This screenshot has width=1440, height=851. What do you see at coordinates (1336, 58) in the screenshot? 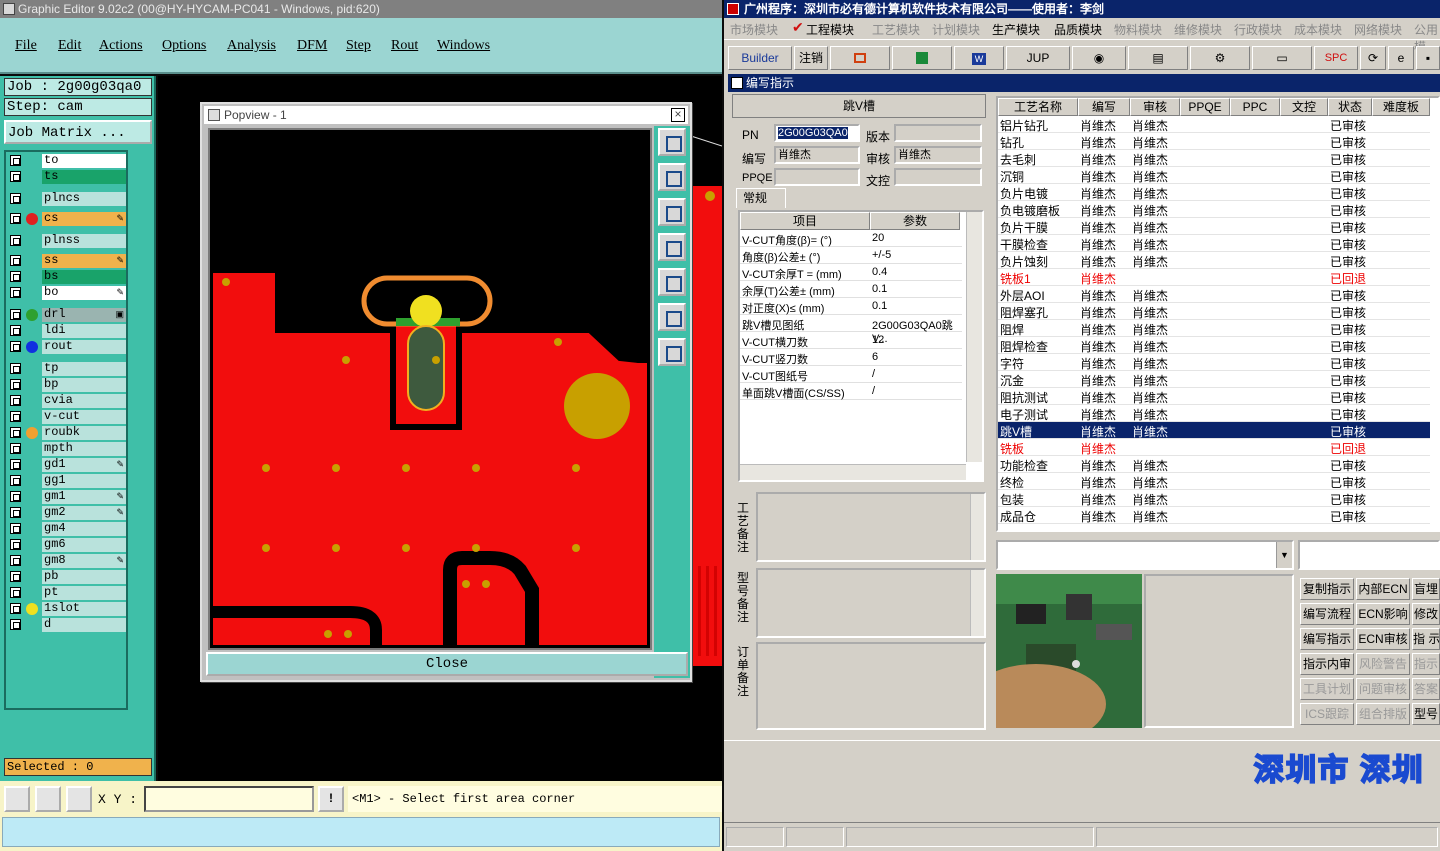
I see `spc-button: SPC` at bounding box center [1336, 58].